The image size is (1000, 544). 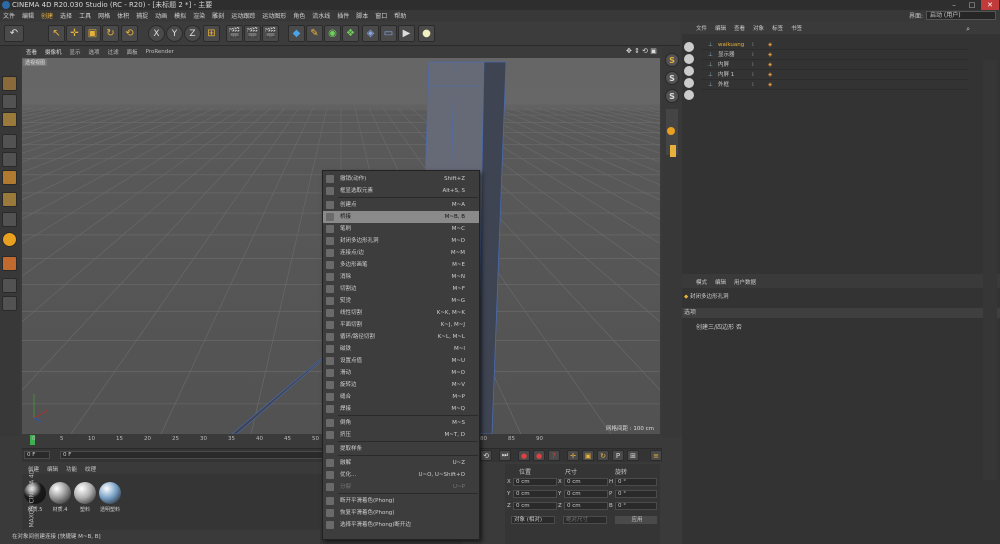 What do you see at coordinates (9, 177) in the screenshot?
I see `edges-mode-icon` at bounding box center [9, 177].